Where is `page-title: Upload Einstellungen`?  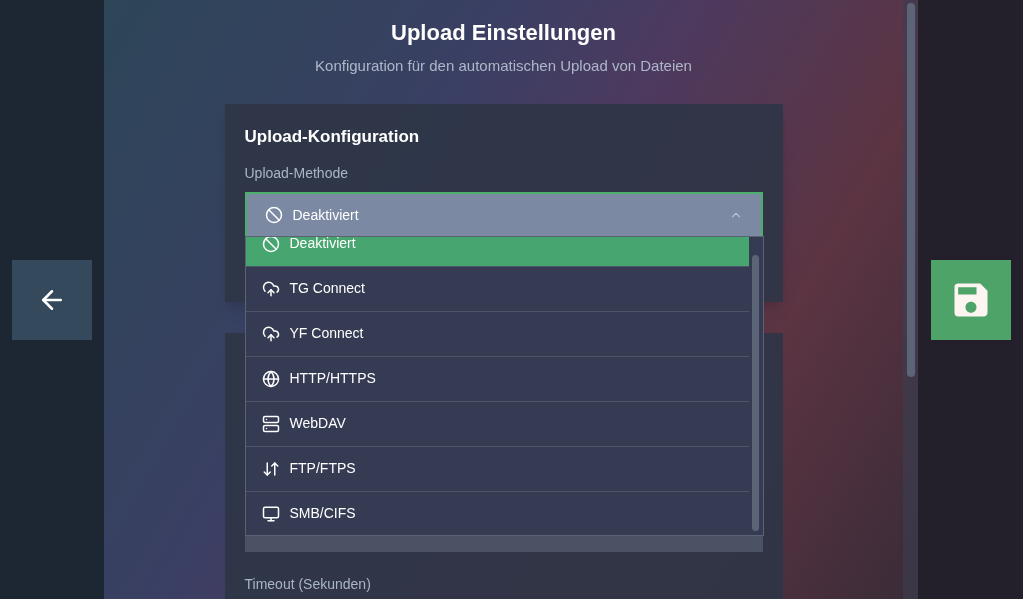
page-title: Upload Einstellungen is located at coordinates (503, 33).